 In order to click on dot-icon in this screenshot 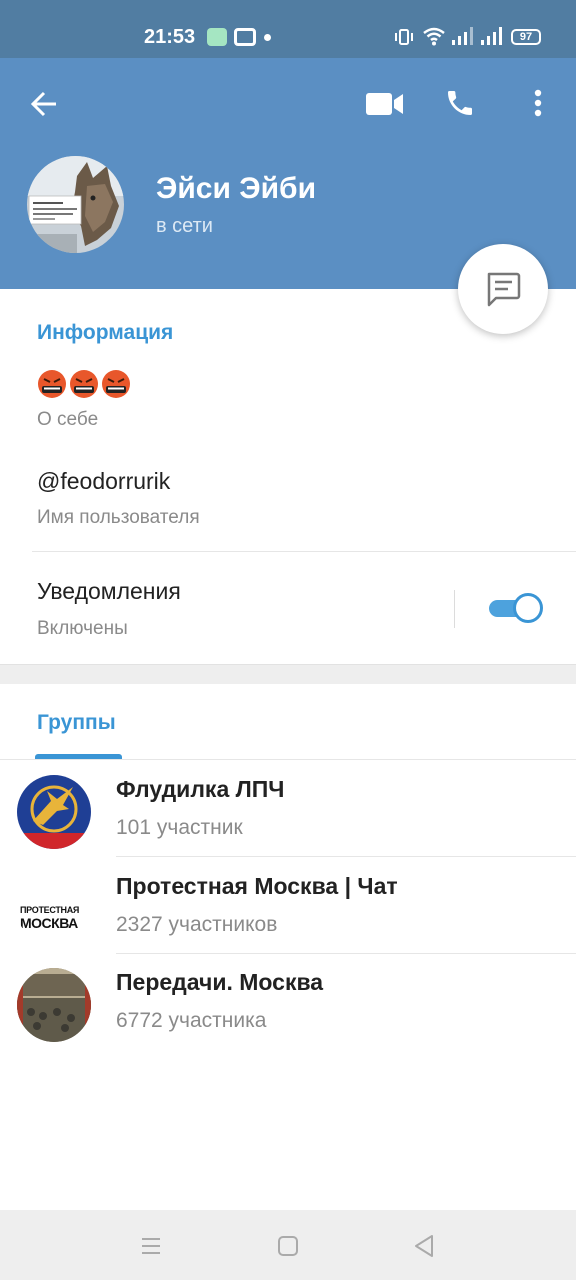, I will do `click(267, 37)`.